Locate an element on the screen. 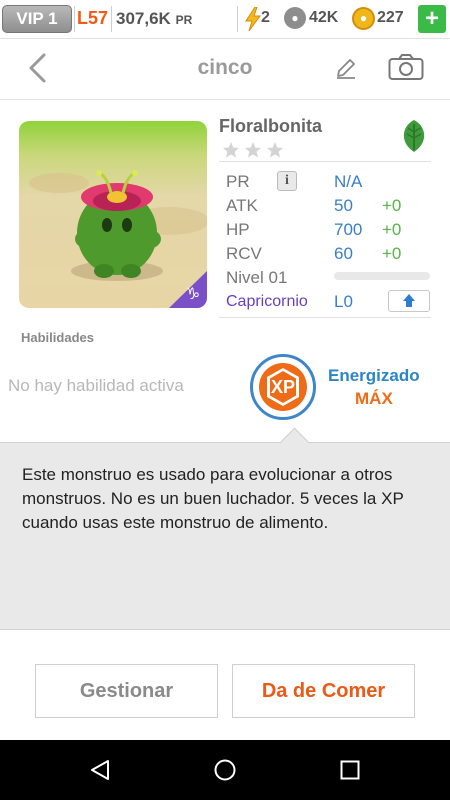  monster-name: Floralbonita is located at coordinates (270, 126).